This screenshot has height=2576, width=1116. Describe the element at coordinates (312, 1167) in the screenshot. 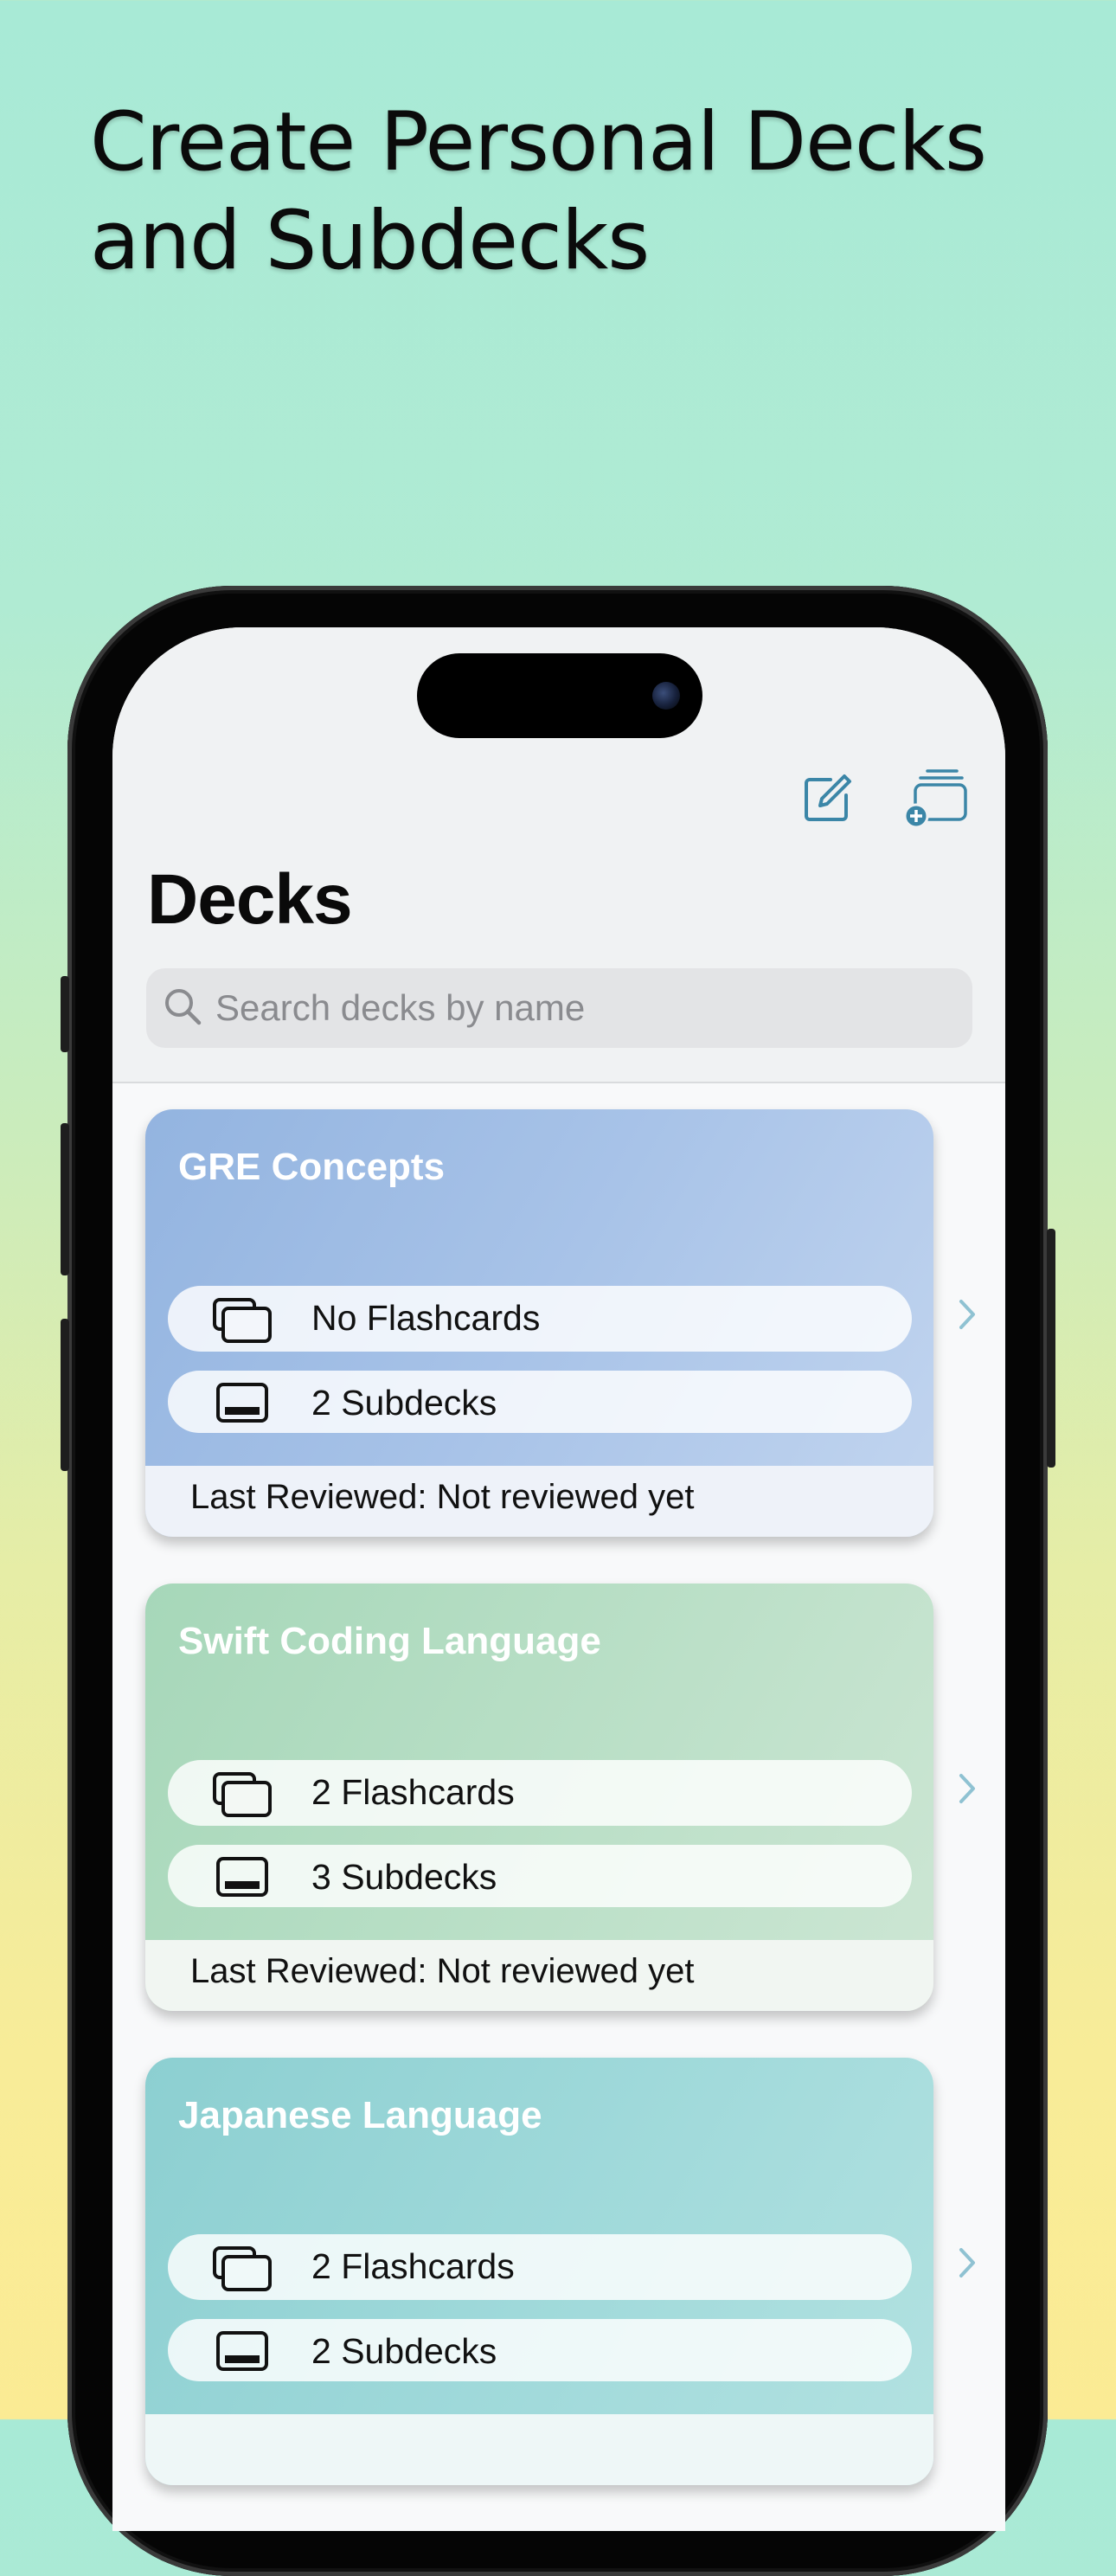

I see `deck-title: GRE Concepts` at that location.